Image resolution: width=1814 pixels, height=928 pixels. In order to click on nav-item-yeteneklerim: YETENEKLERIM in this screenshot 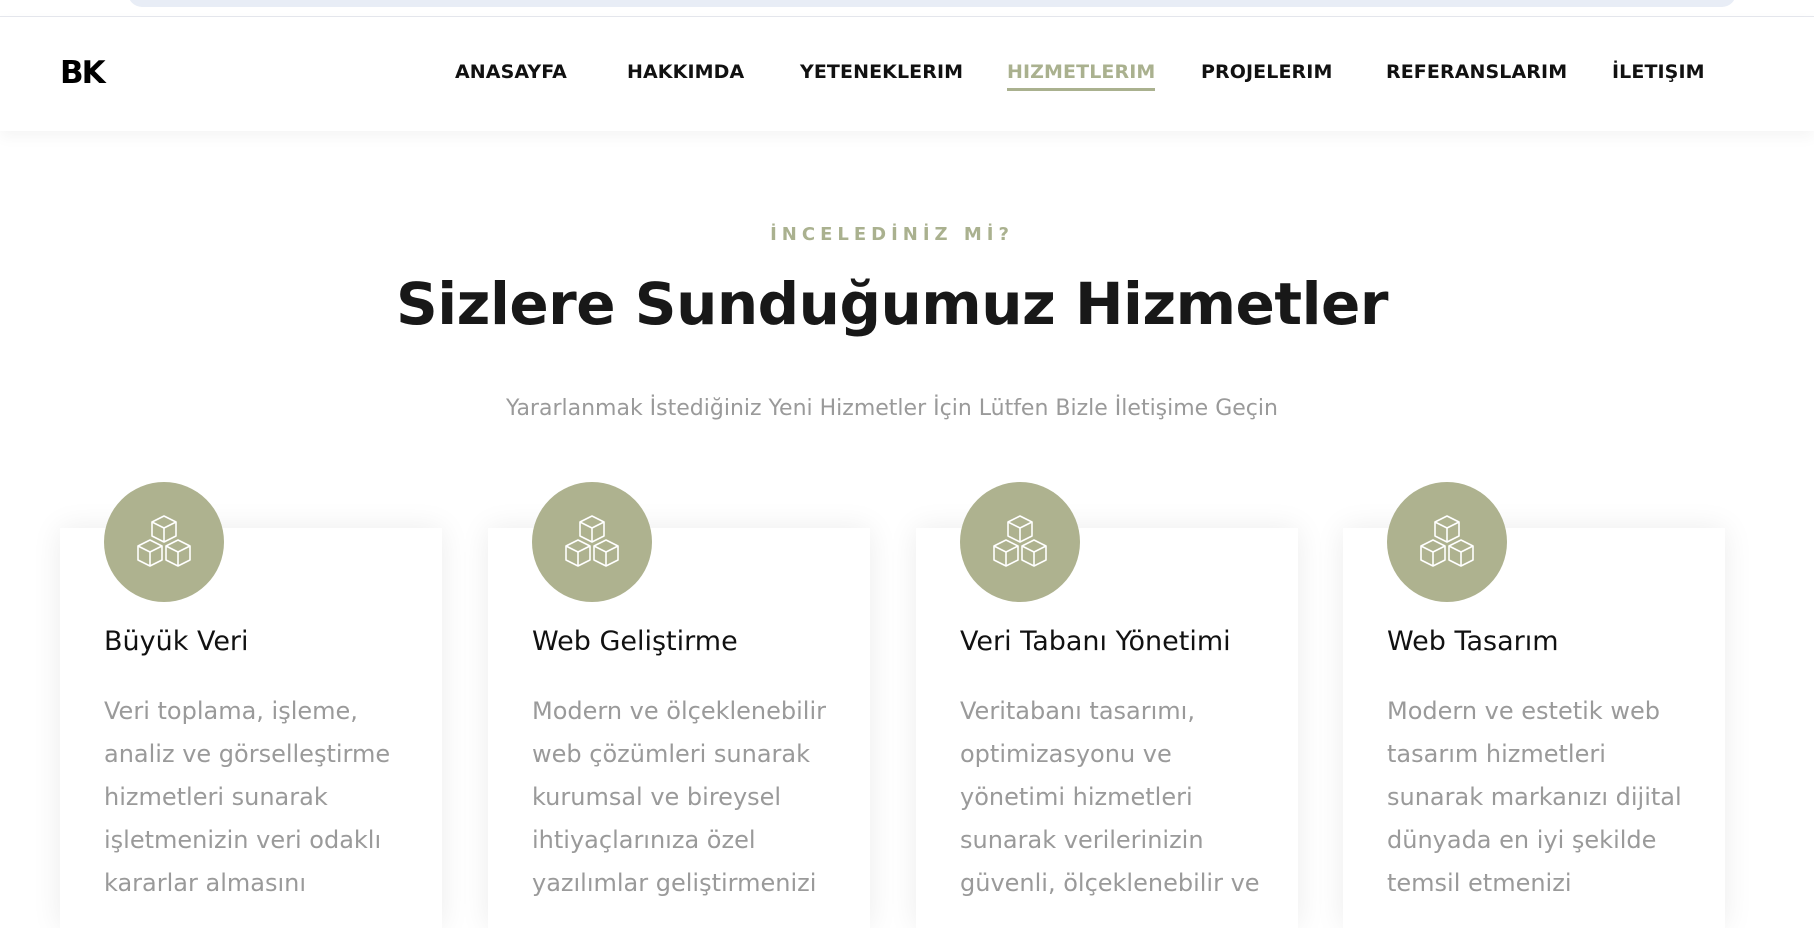, I will do `click(881, 72)`.